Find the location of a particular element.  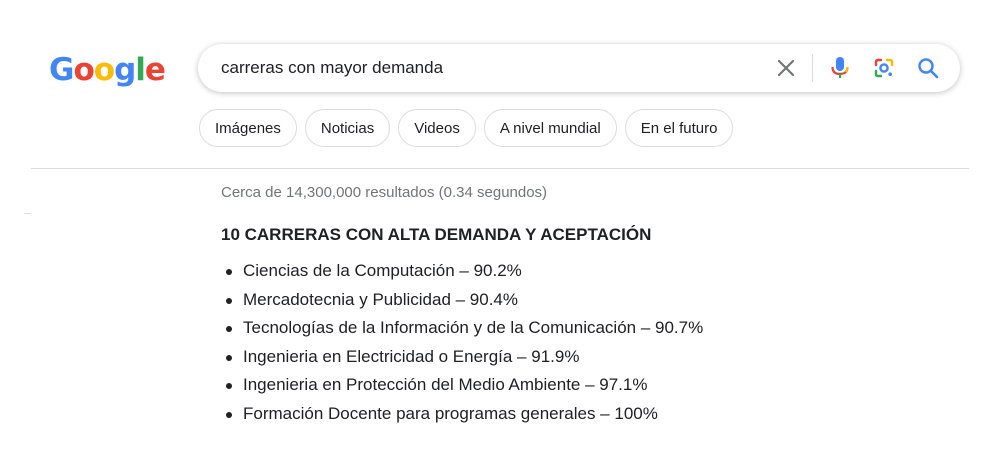

close-icon is located at coordinates (786, 68).